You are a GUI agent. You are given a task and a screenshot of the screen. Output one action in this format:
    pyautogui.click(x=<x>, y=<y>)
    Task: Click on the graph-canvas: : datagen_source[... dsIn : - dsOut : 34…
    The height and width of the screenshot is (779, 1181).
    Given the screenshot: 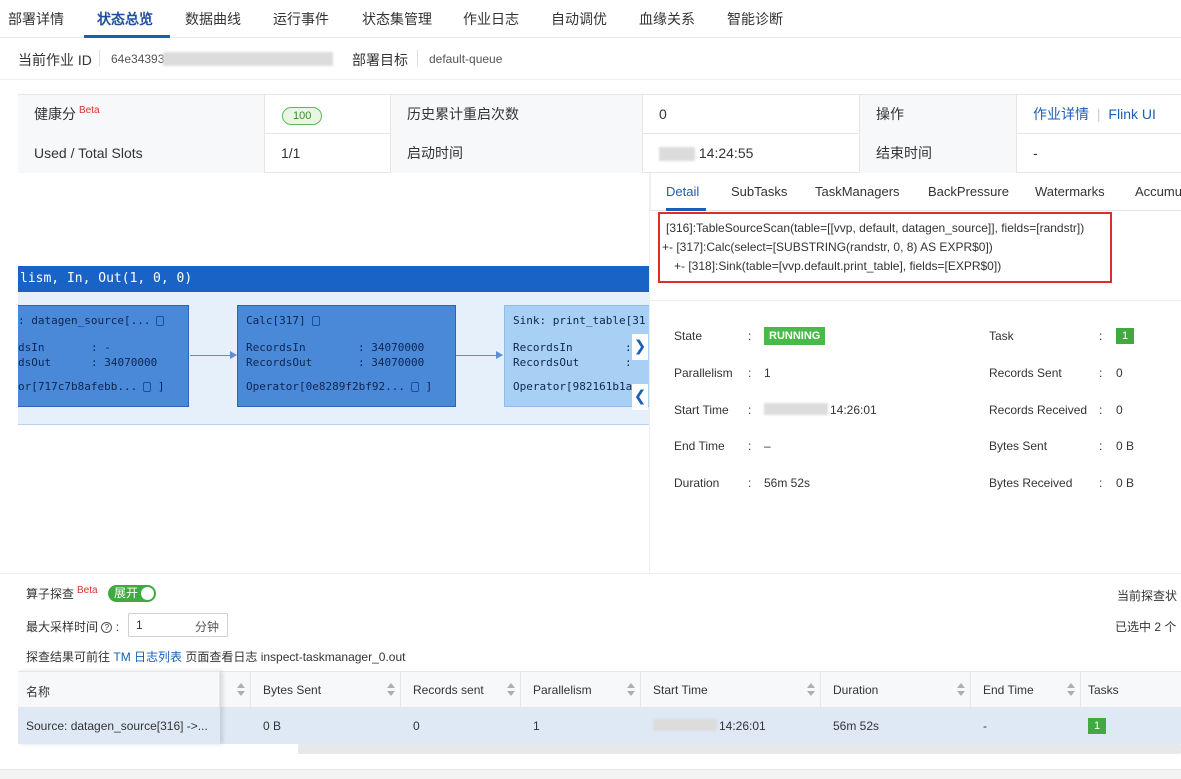 What is the action you would take?
    pyautogui.click(x=333, y=358)
    